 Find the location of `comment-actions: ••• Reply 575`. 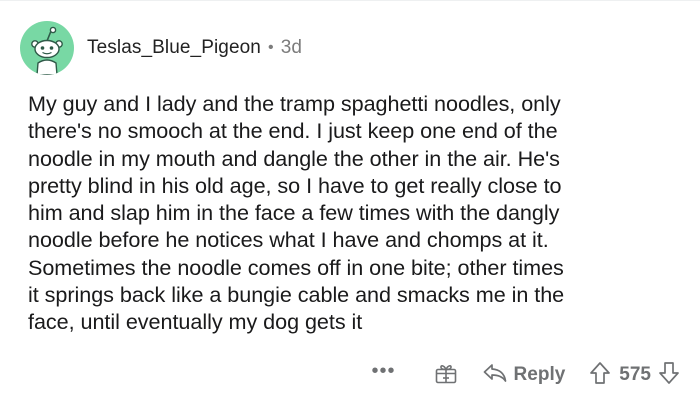

comment-actions: ••• Reply 575 is located at coordinates (526, 375).